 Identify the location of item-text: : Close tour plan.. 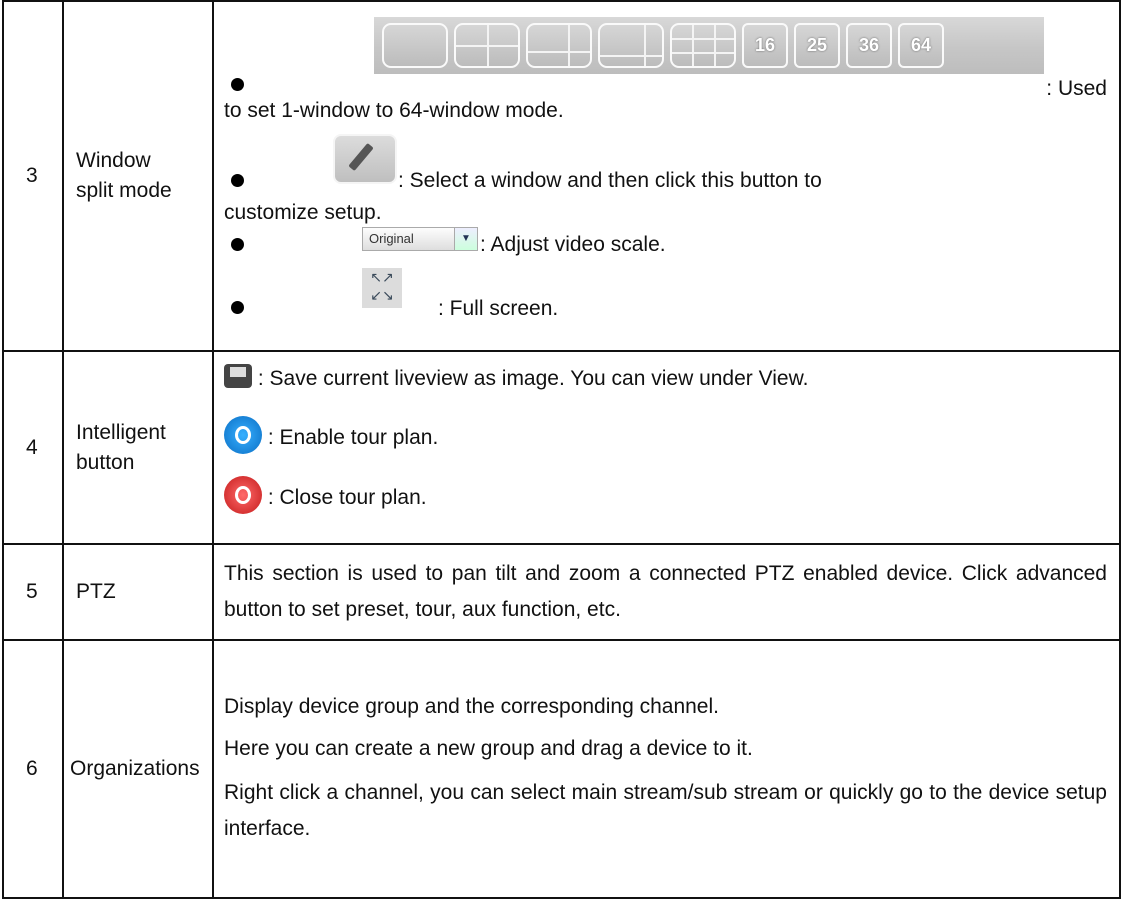
(347, 497).